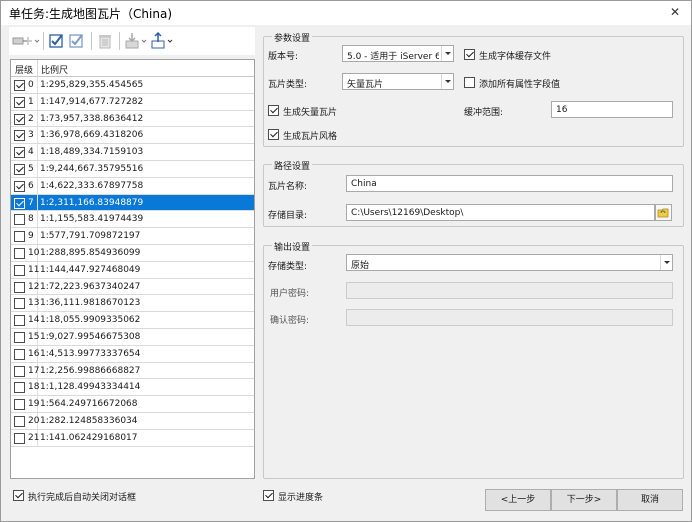 Image resolution: width=692 pixels, height=522 pixels. I want to click on cancel-button: 取消, so click(650, 500).